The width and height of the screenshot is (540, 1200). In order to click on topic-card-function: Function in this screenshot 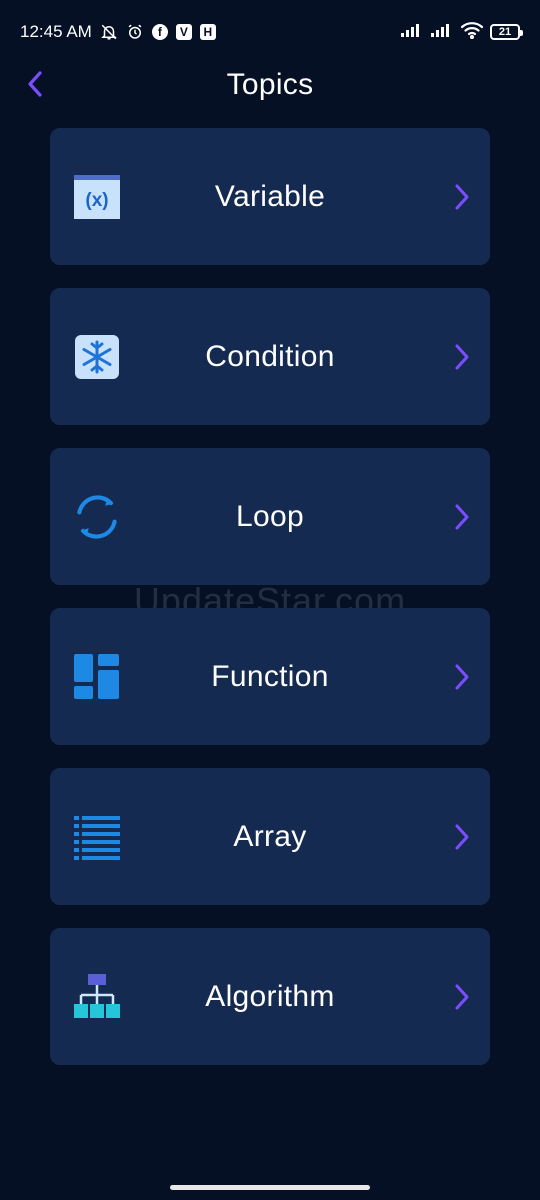, I will do `click(270, 676)`.